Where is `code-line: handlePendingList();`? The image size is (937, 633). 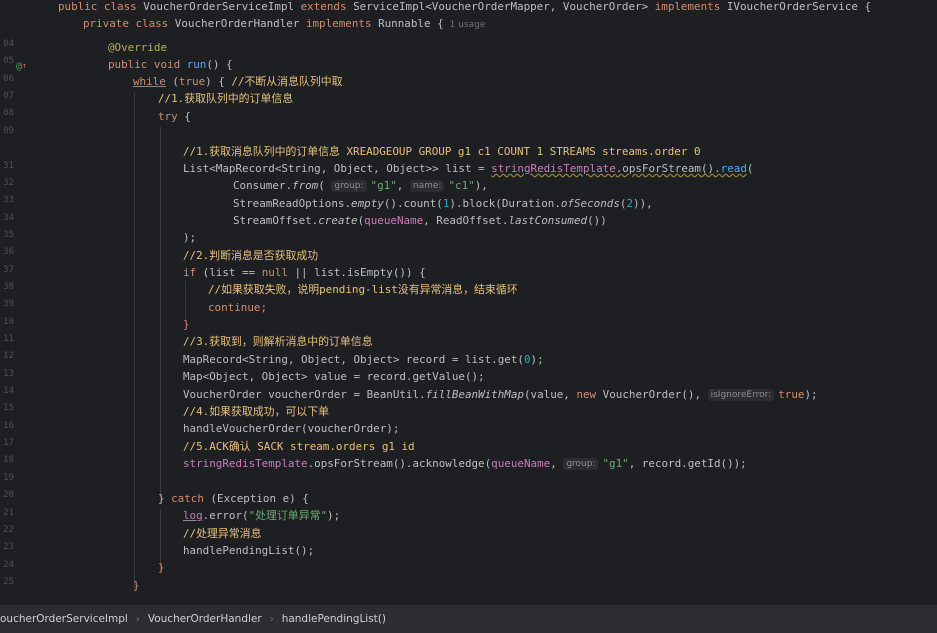 code-line: handlePendingList(); is located at coordinates (249, 550).